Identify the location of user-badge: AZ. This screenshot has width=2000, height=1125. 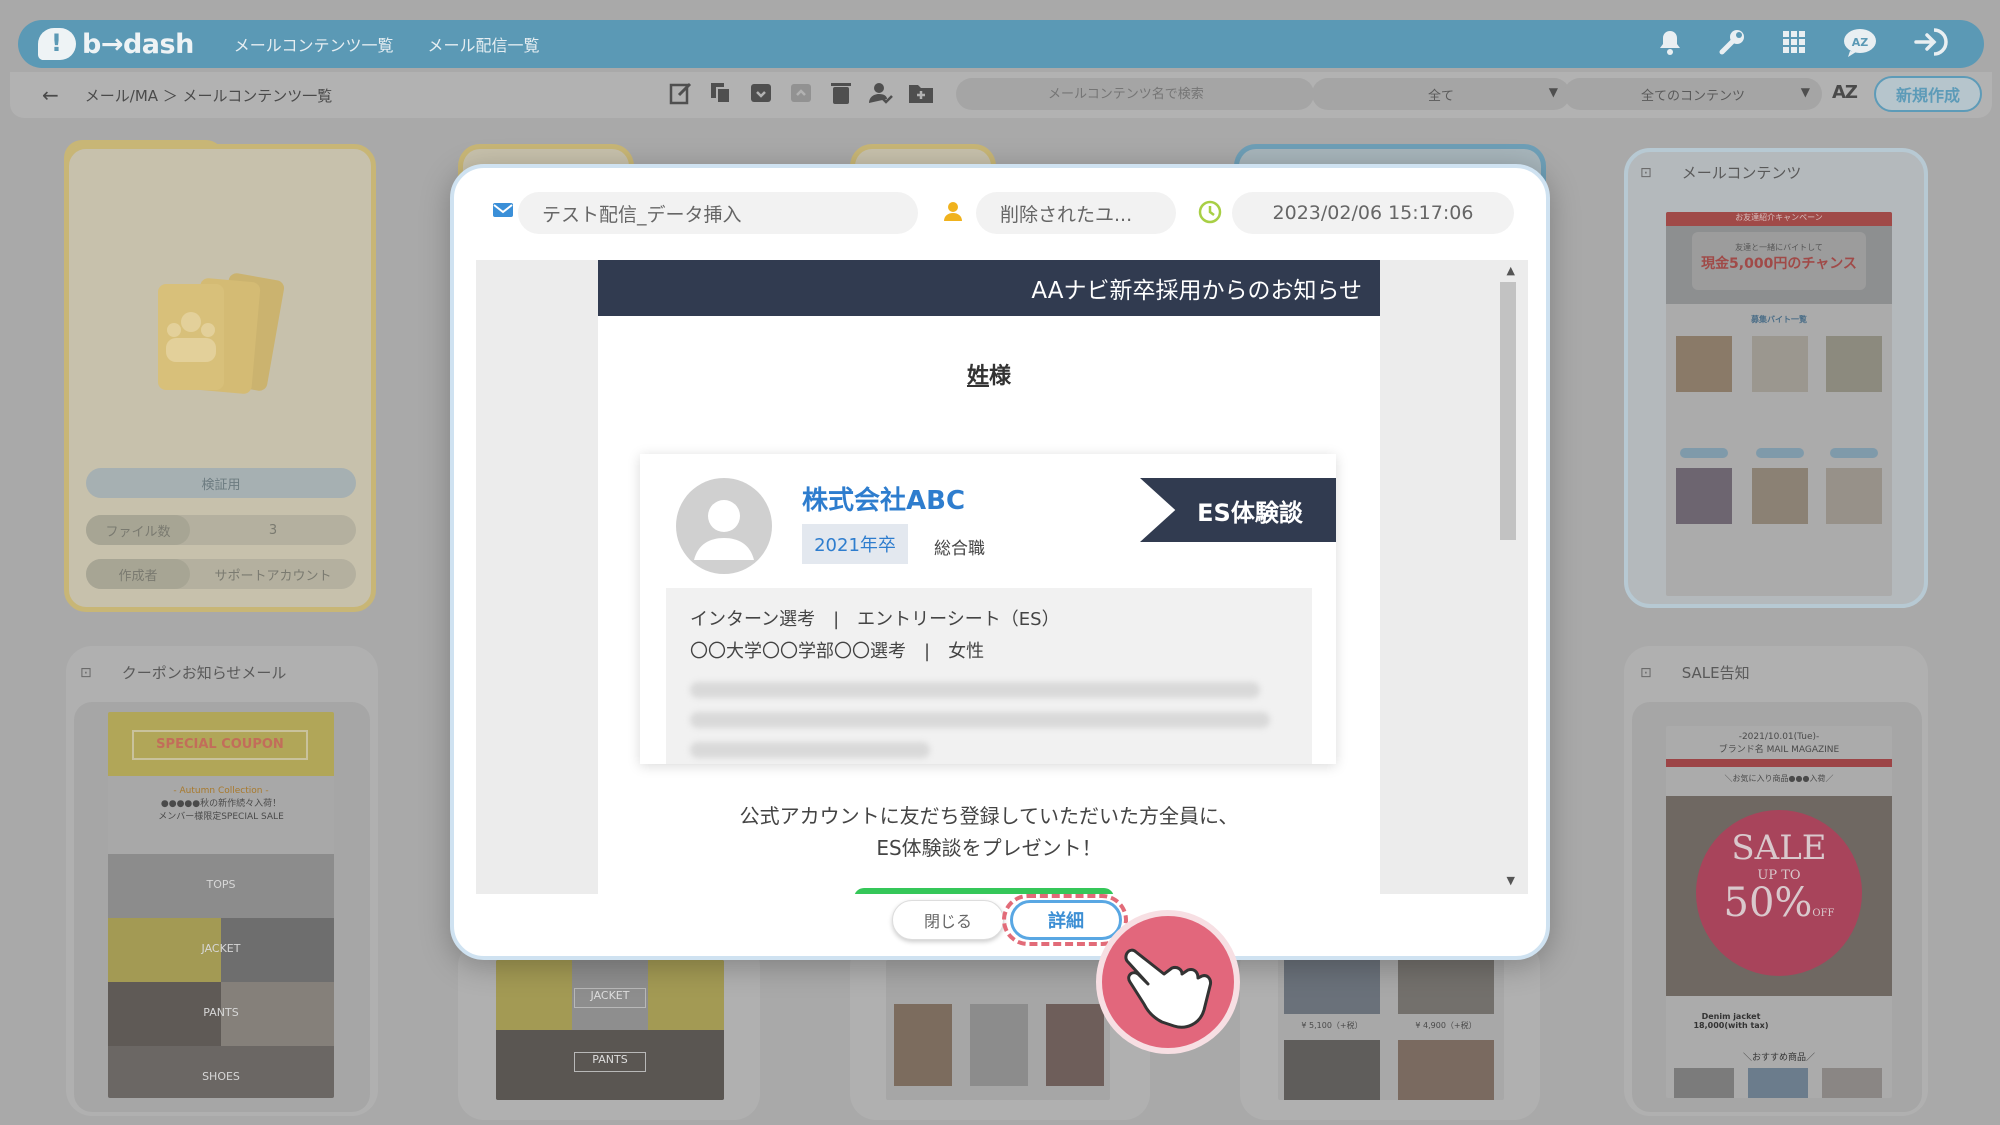
(1860, 42).